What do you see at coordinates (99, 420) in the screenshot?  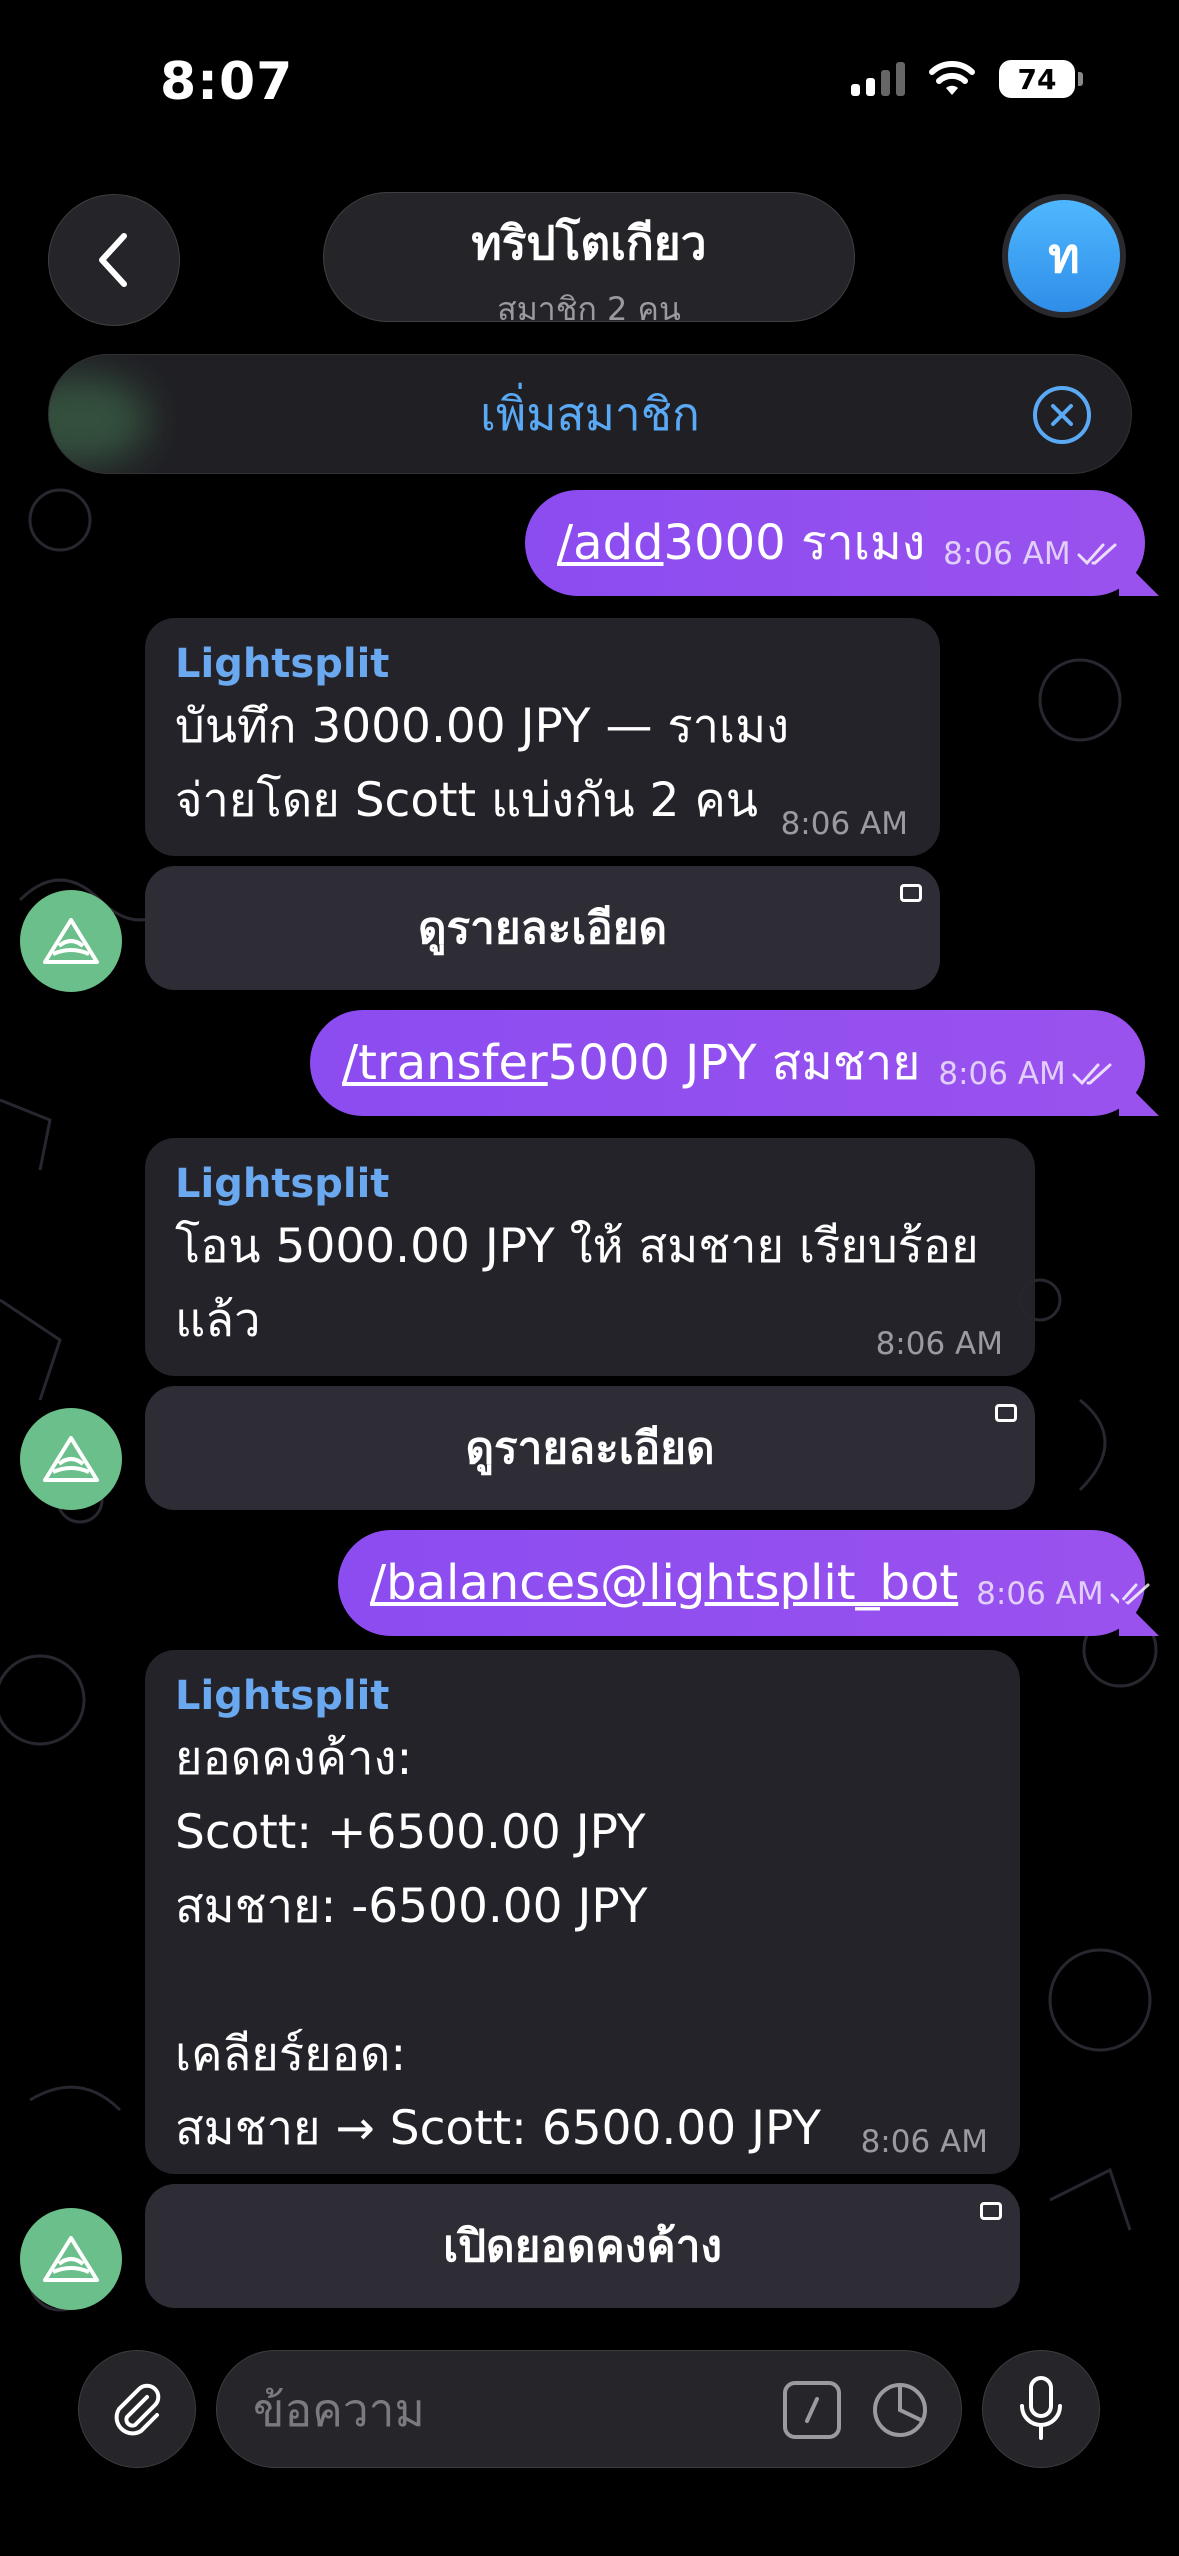 I see `banner-glow` at bounding box center [99, 420].